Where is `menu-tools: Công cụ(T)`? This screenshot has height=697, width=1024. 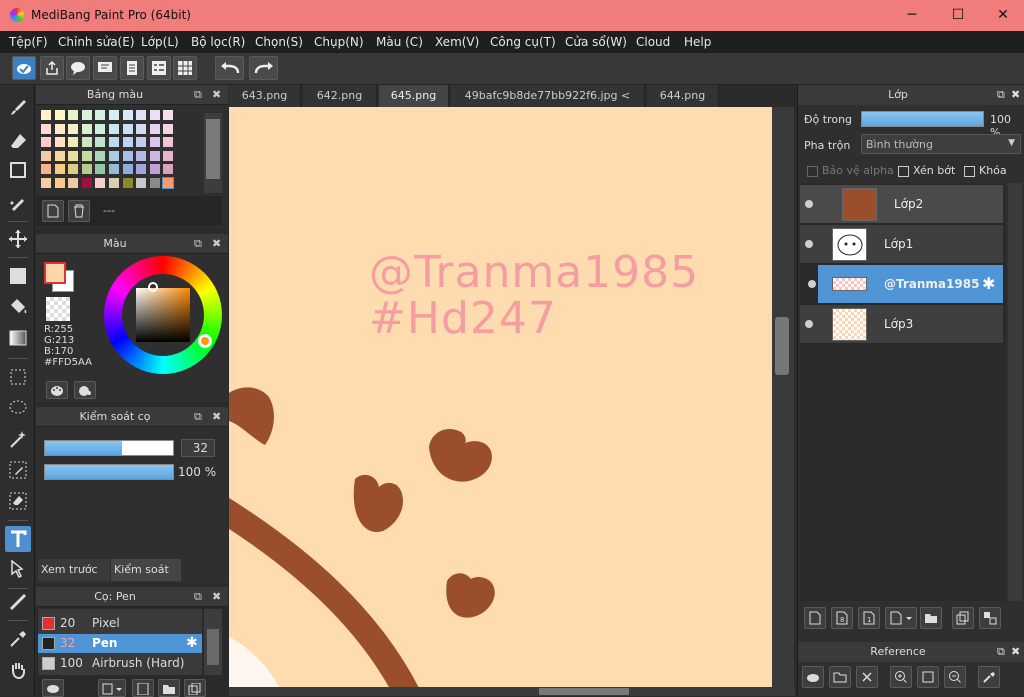 menu-tools: Công cụ(T) is located at coordinates (523, 42).